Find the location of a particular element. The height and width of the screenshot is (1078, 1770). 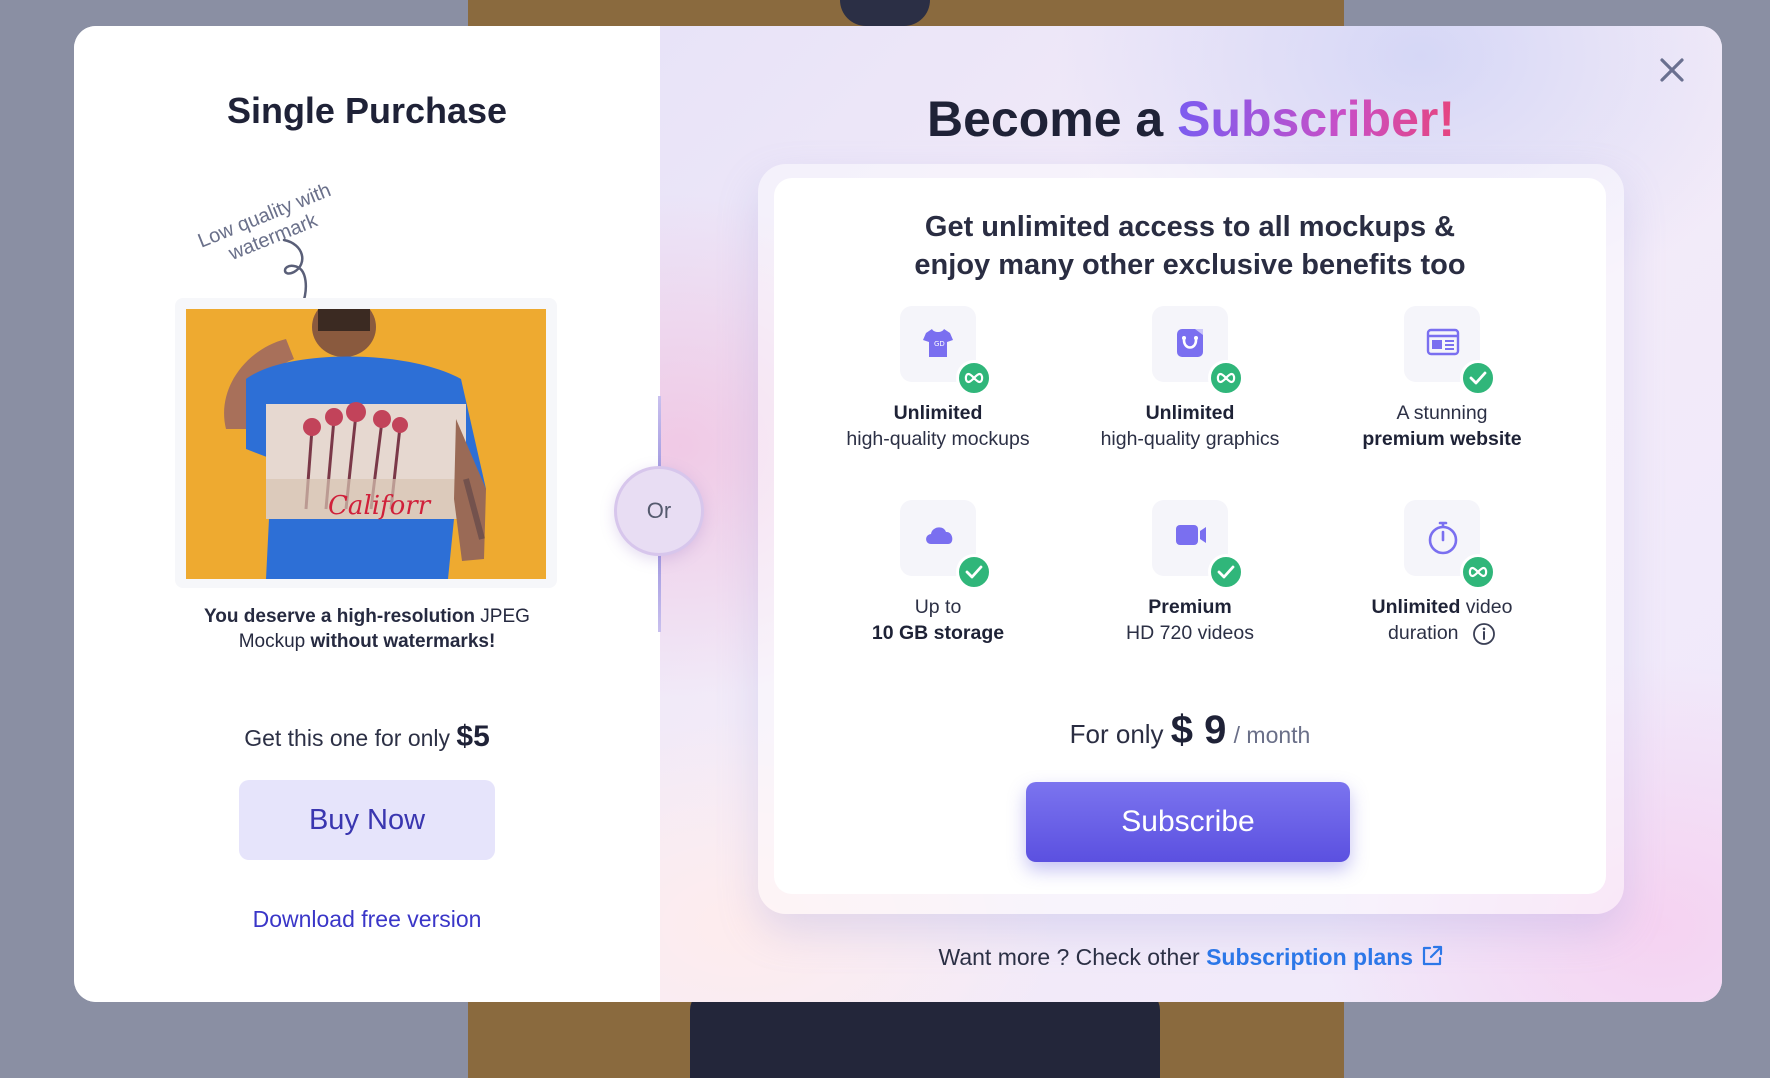

subscribe-title-accent: Subscriber! is located at coordinates (1316, 119).